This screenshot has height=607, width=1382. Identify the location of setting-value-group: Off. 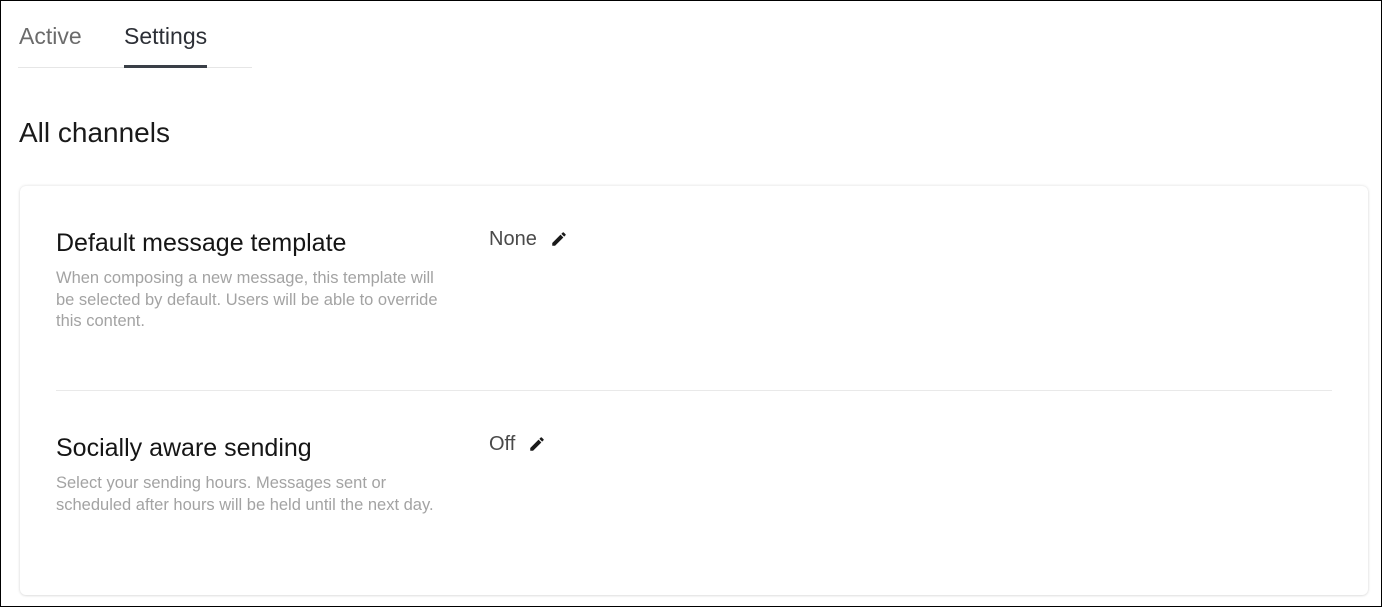
(518, 444).